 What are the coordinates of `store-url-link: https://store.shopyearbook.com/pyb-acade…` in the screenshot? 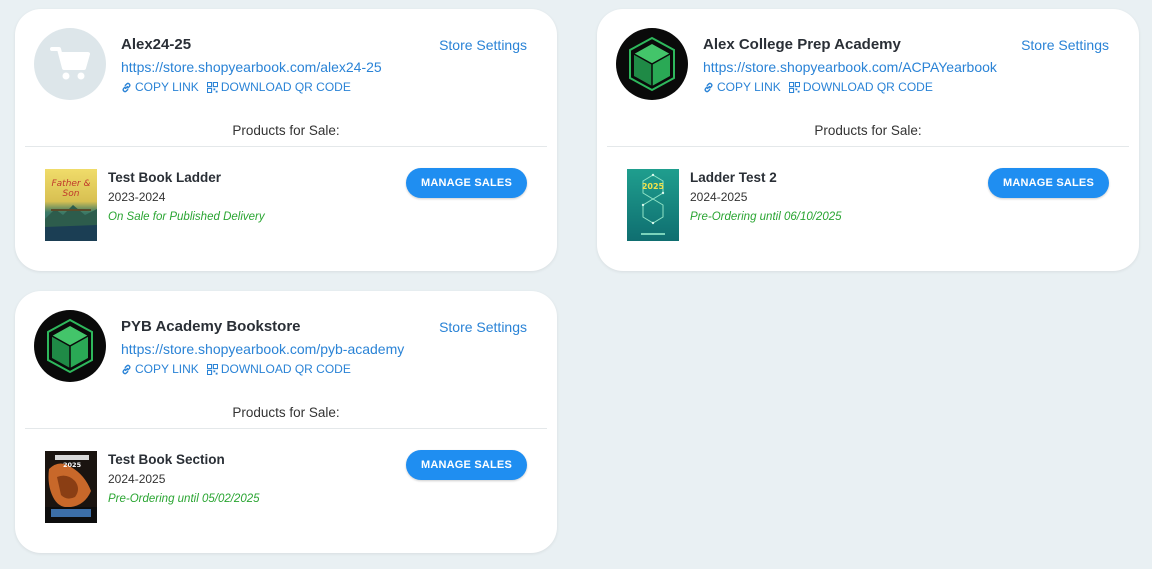 It's located at (262, 349).